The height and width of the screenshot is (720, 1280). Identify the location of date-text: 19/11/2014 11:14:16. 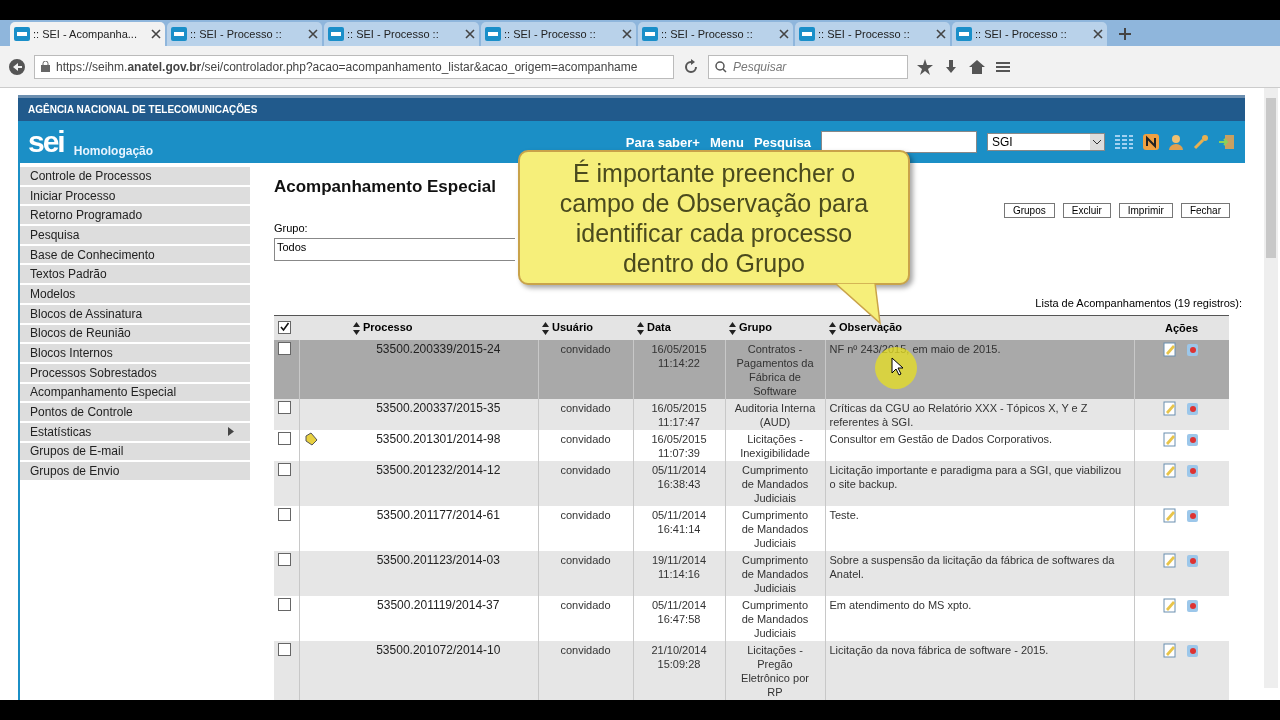
(679, 567).